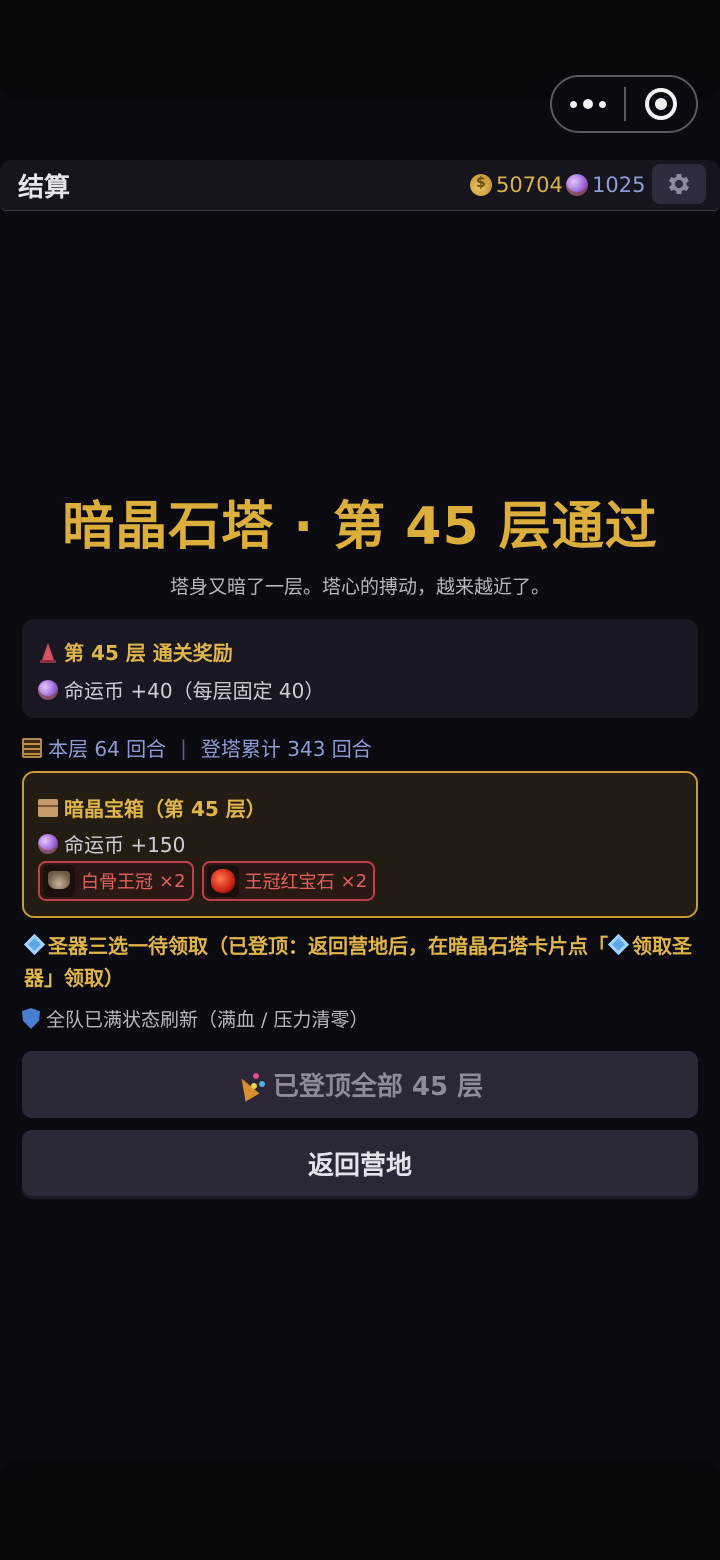 The width and height of the screenshot is (720, 1560). I want to click on gold-balance: 50704, so click(516, 185).